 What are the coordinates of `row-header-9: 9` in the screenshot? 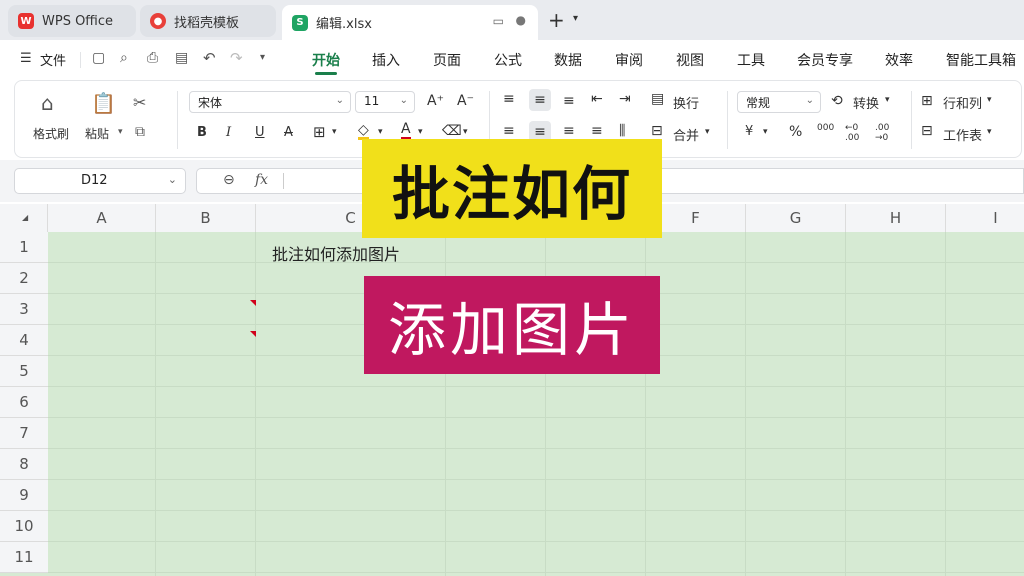 It's located at (24, 495).